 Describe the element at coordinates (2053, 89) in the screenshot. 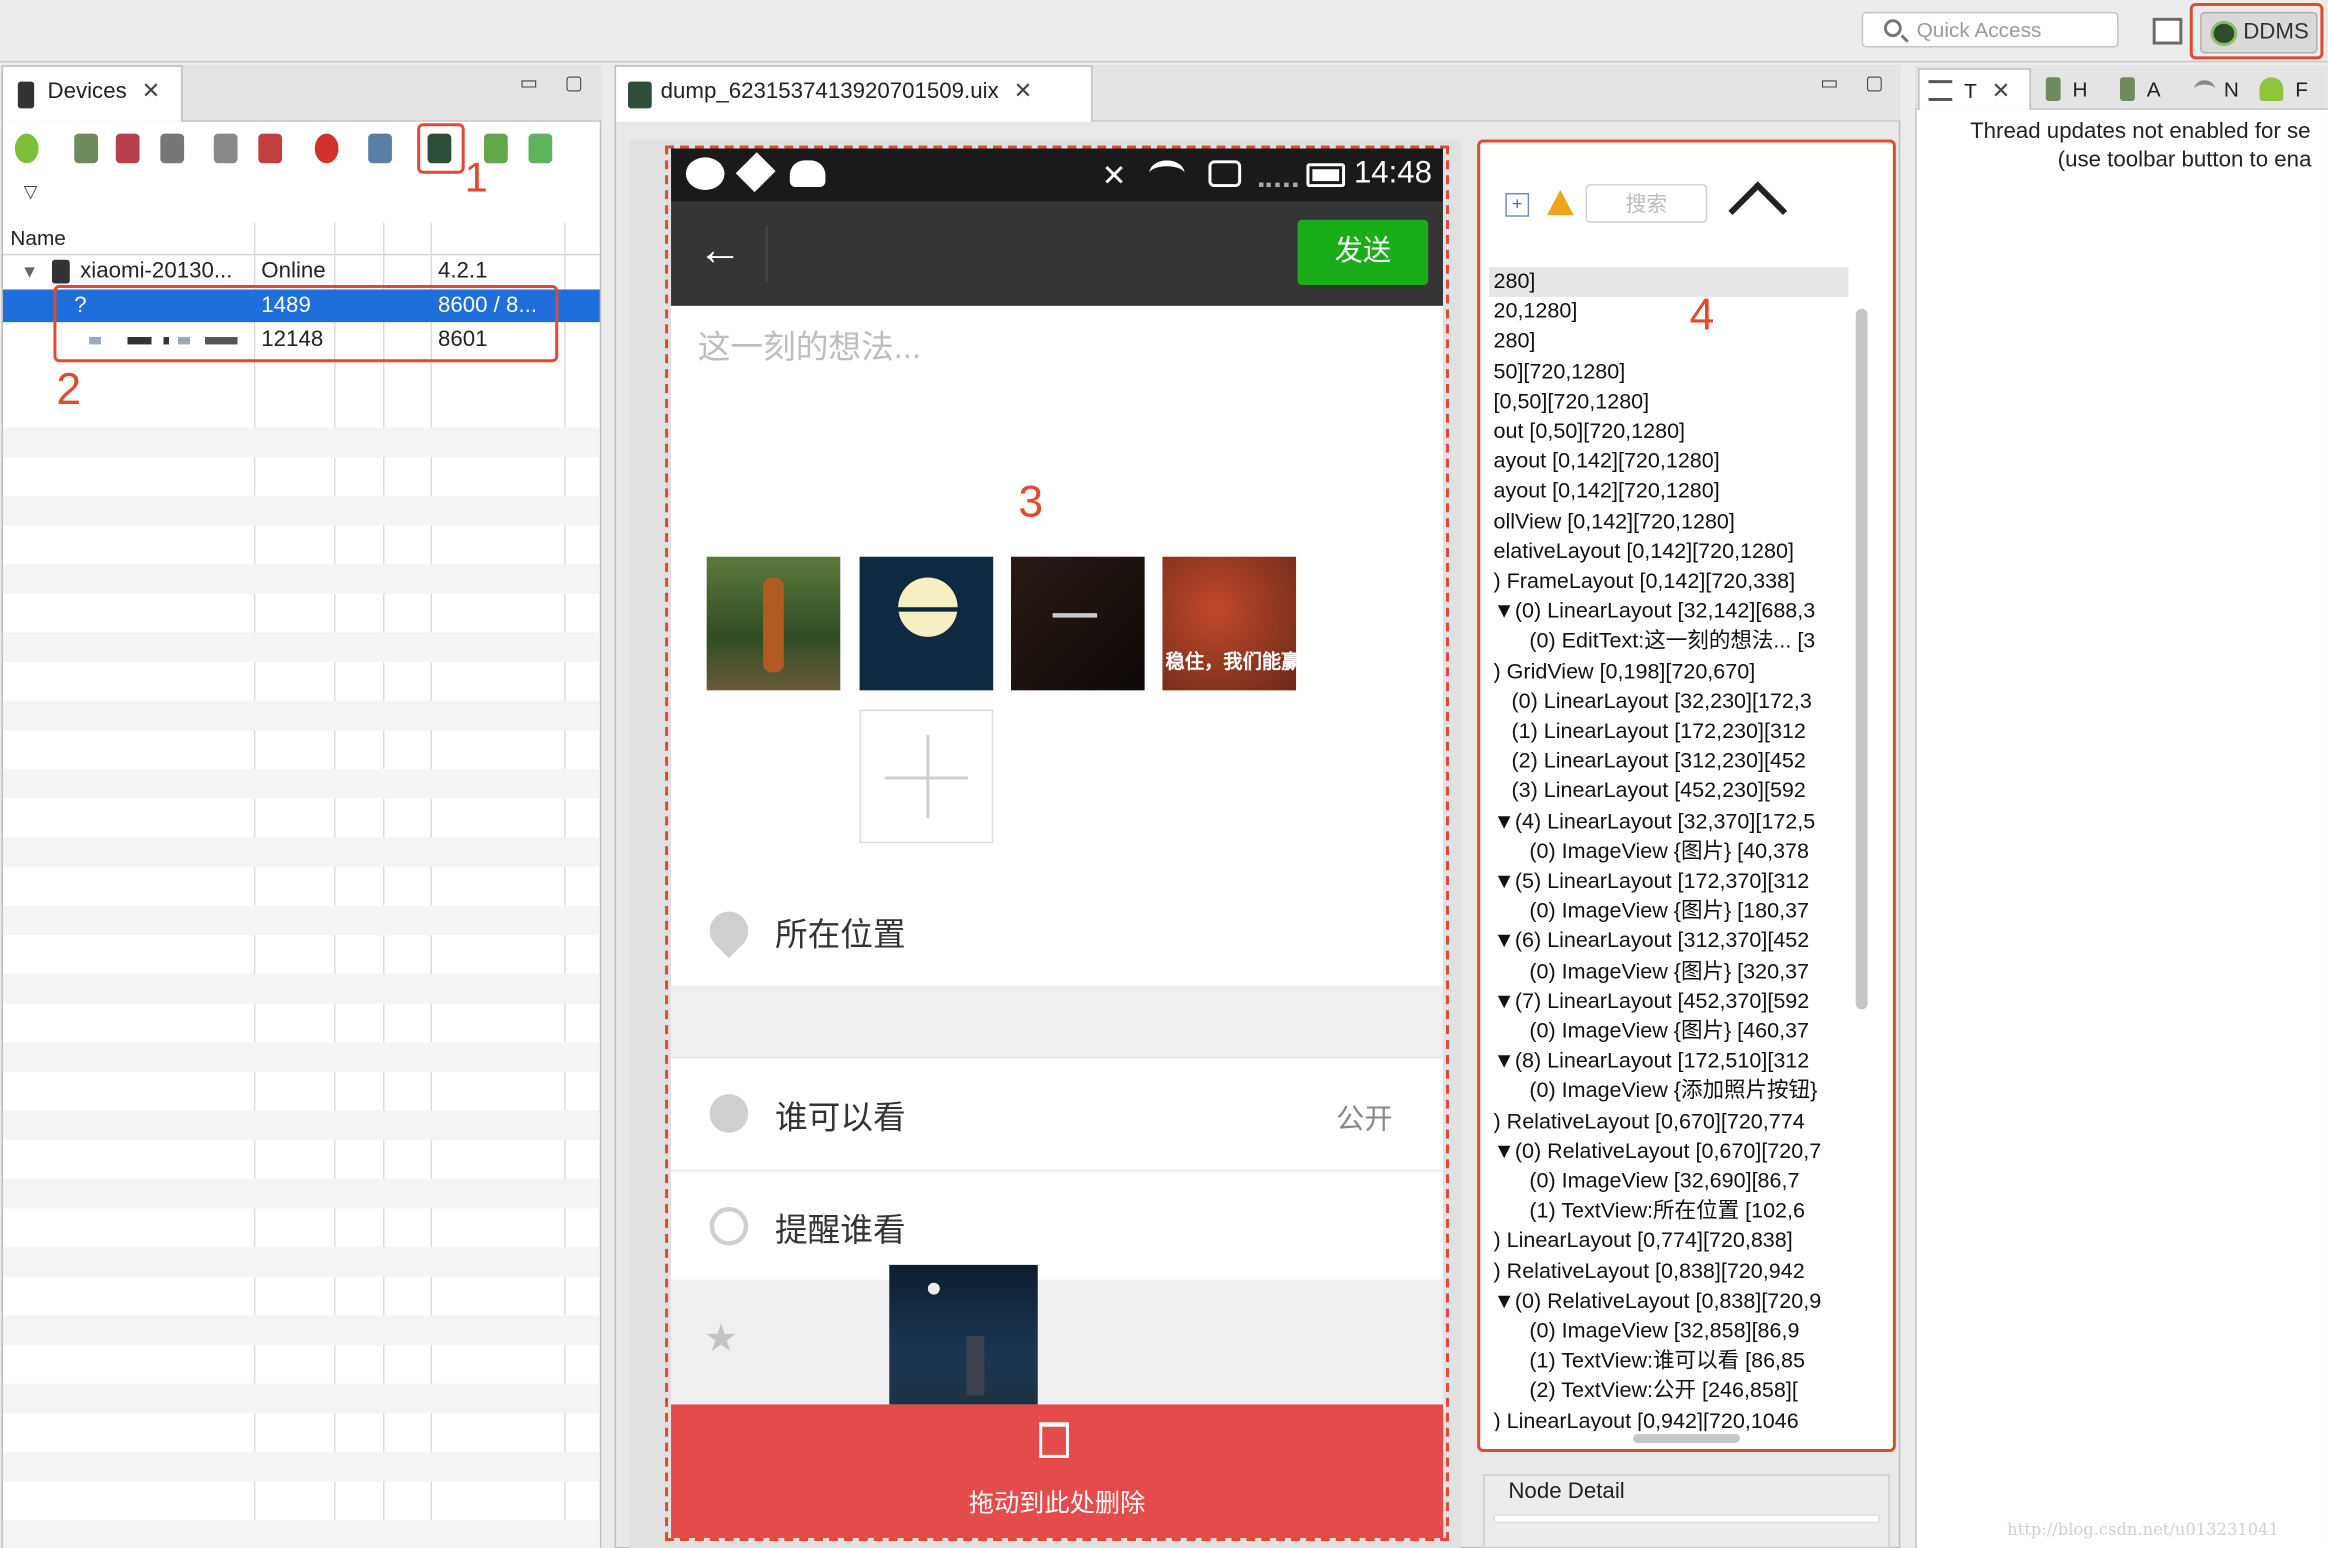

I see `heap-icon` at that location.